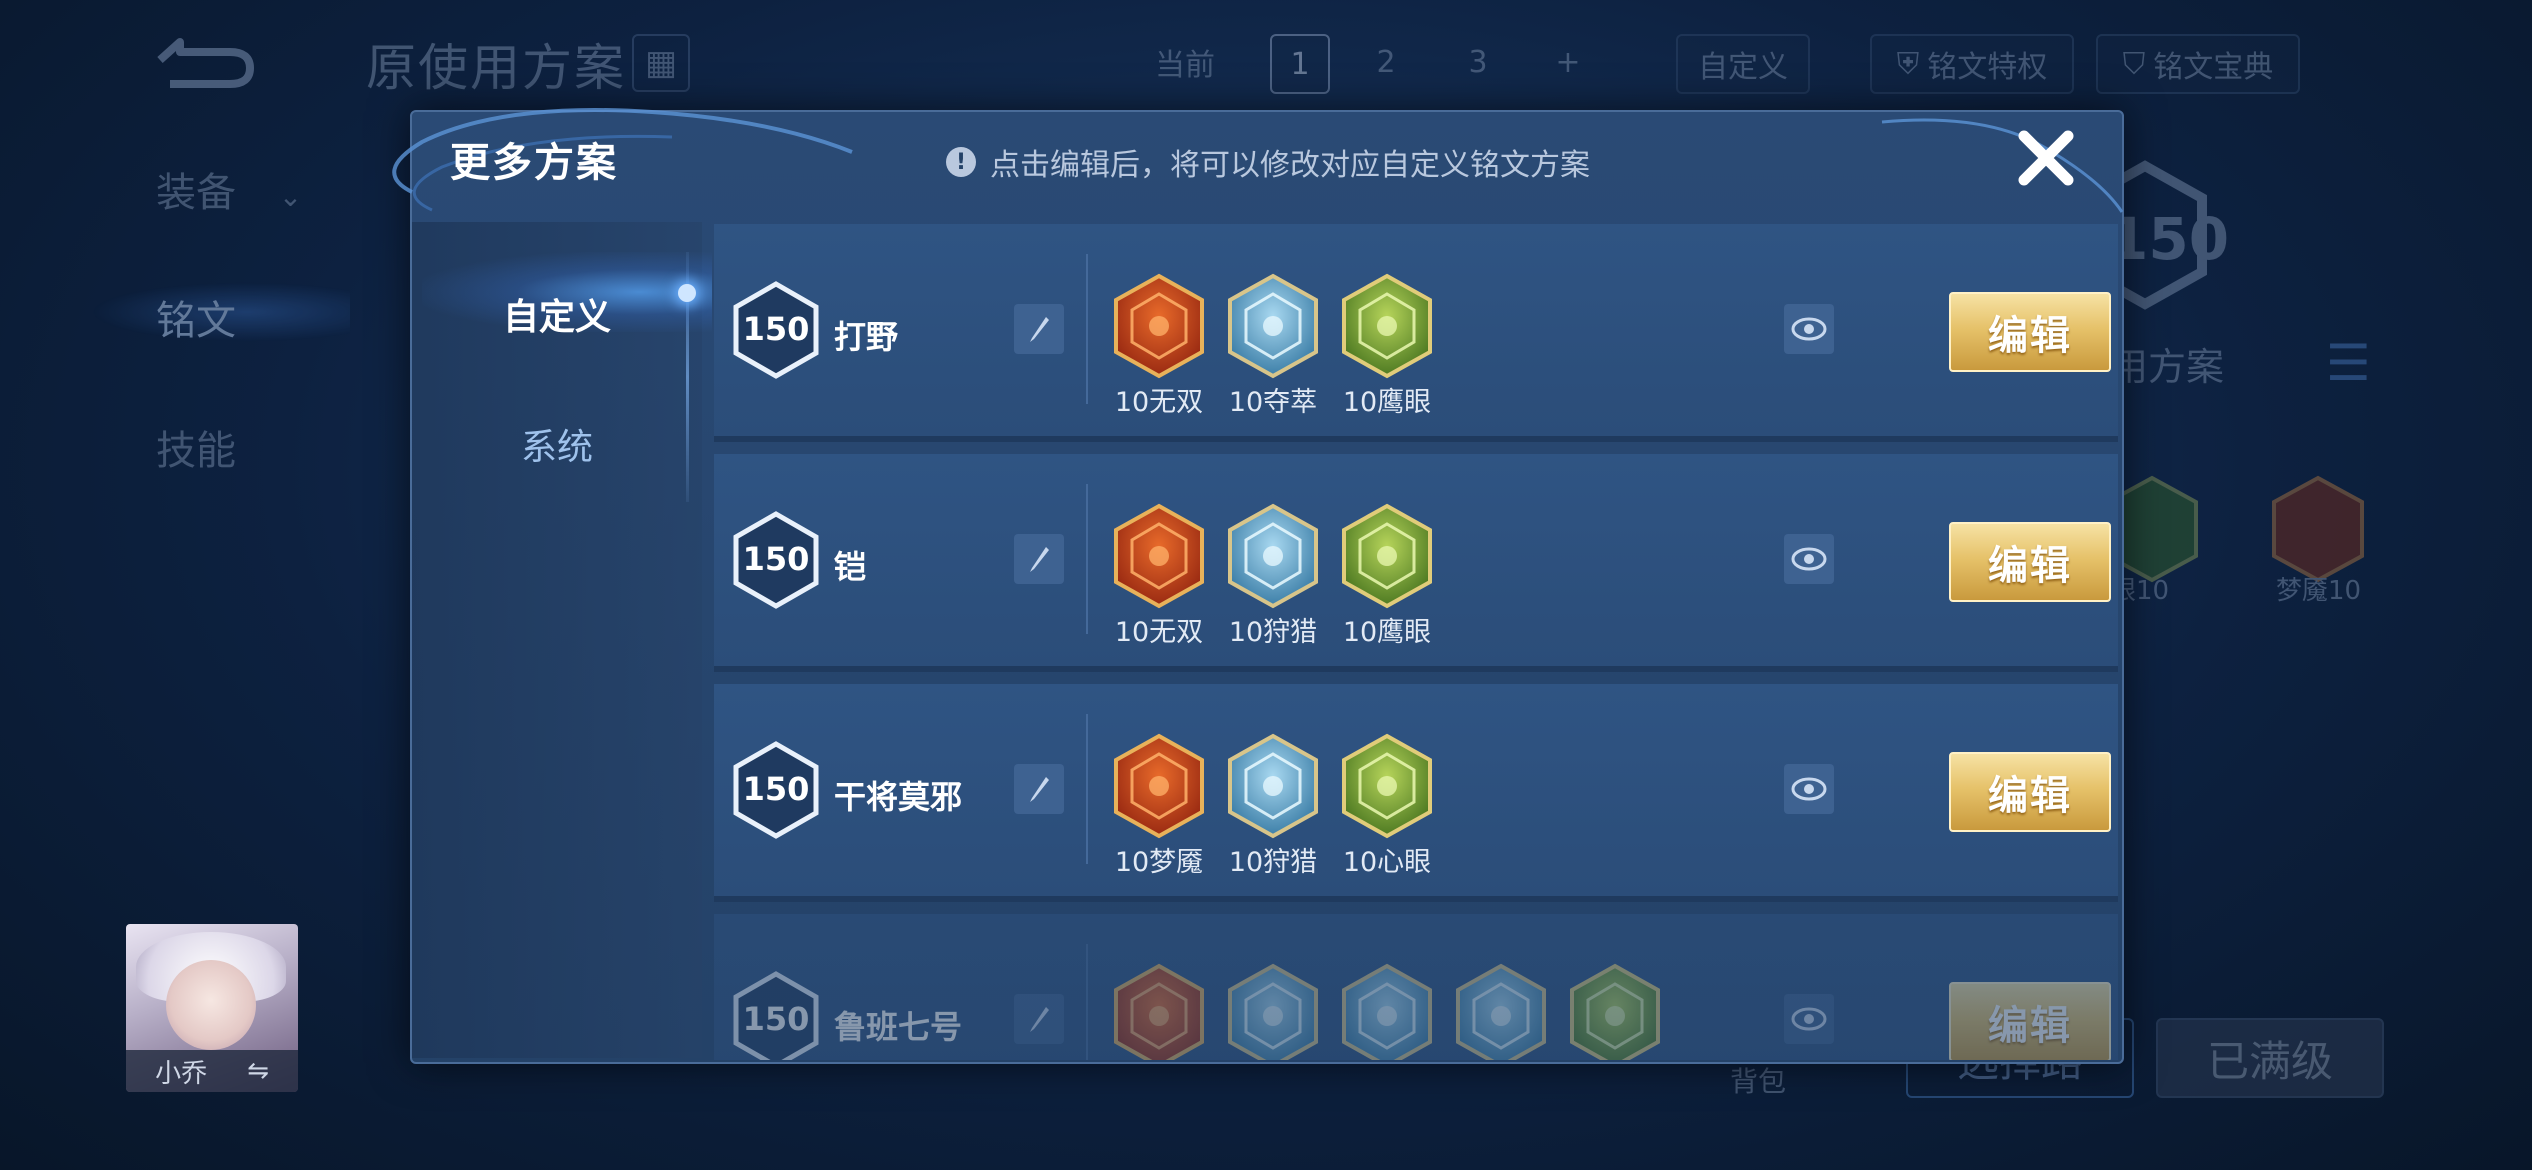 Image resolution: width=2532 pixels, height=1170 pixels. What do you see at coordinates (258, 1071) in the screenshot?
I see `swap-icon: ⇋` at bounding box center [258, 1071].